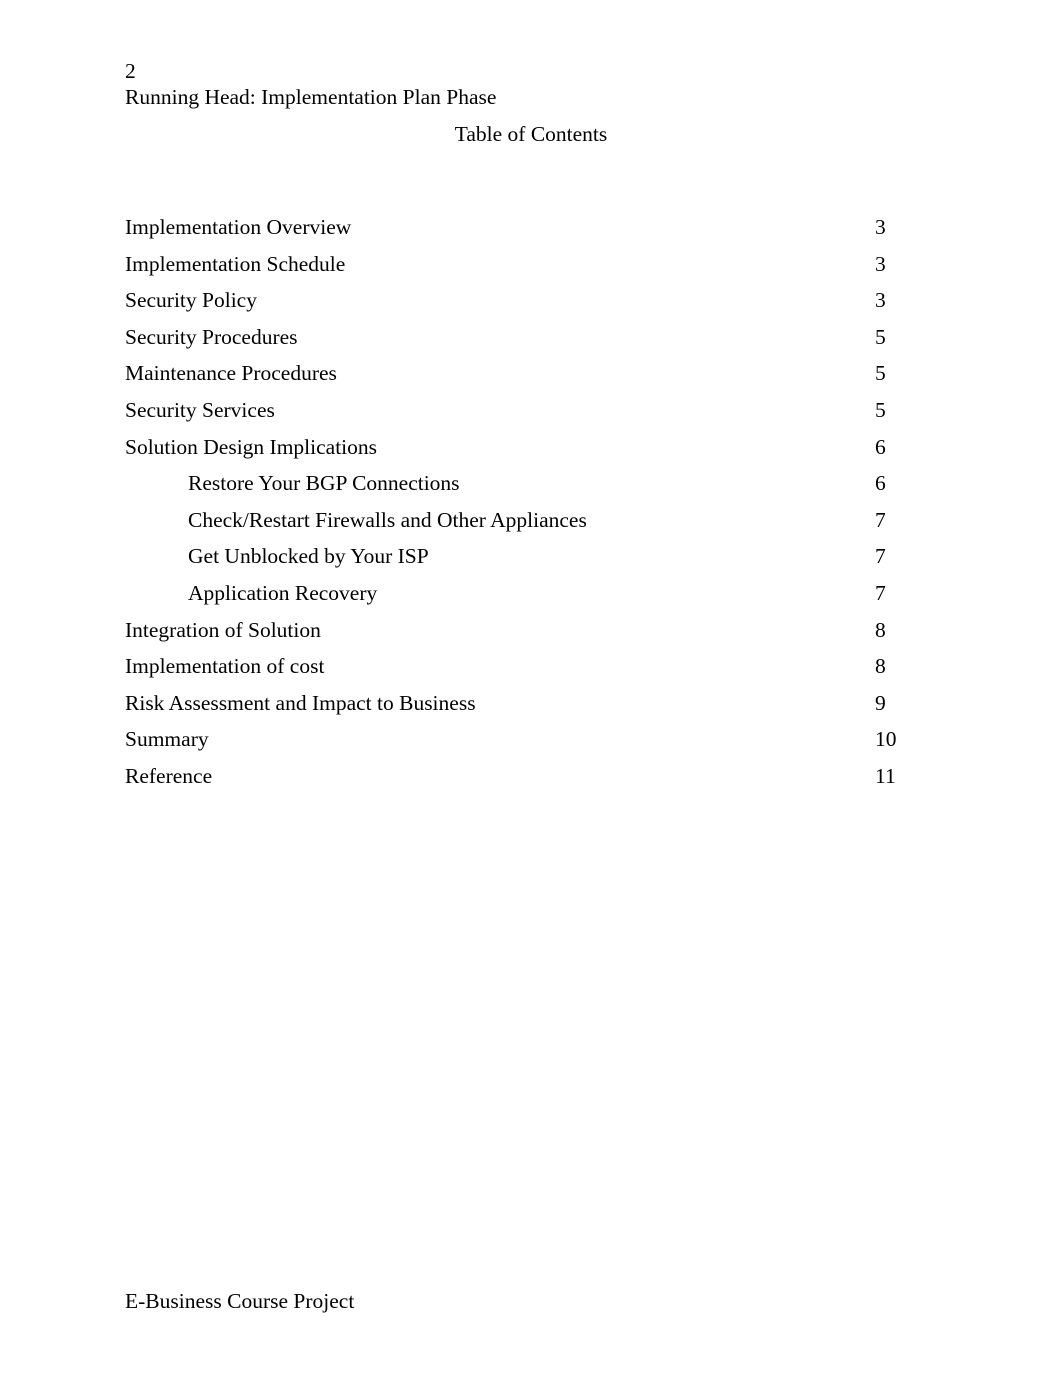 The width and height of the screenshot is (1062, 1376). What do you see at coordinates (531, 593) in the screenshot?
I see `toc-entry: Application Recovery 7` at bounding box center [531, 593].